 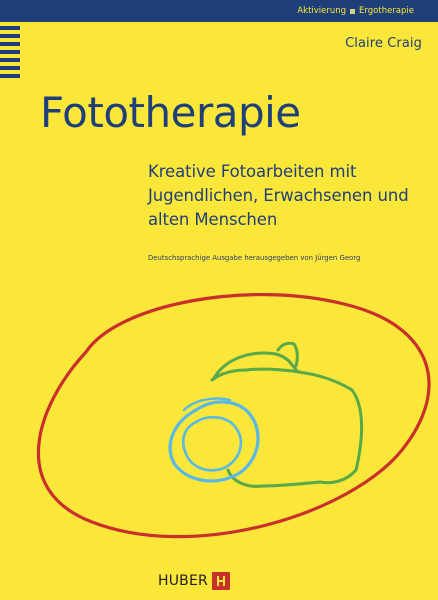 I want to click on subtitle-line-3: alten Menschen, so click(x=213, y=219).